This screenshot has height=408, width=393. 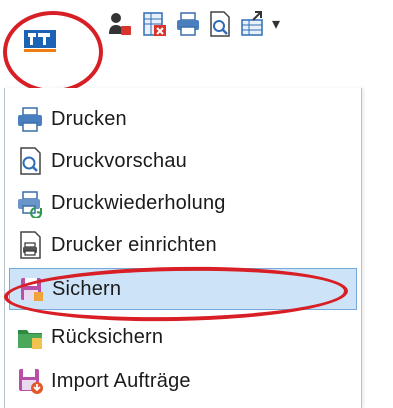 I want to click on printer-setup-icon, so click(x=30, y=245).